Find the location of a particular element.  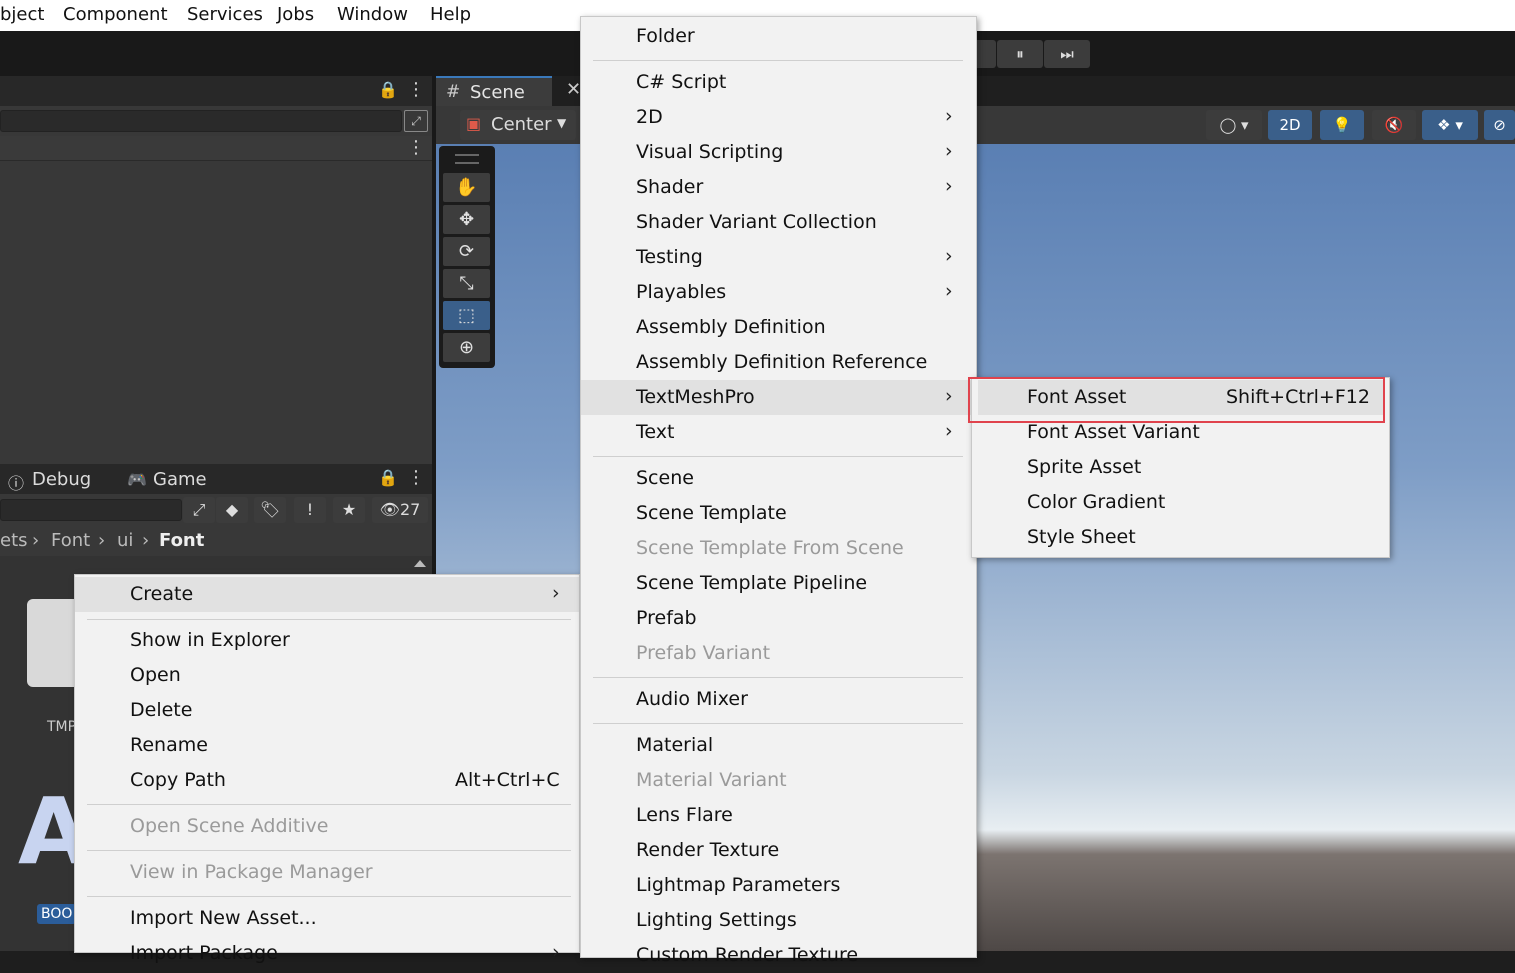

menu-item-material-variant: Material Variant is located at coordinates (778, 780).